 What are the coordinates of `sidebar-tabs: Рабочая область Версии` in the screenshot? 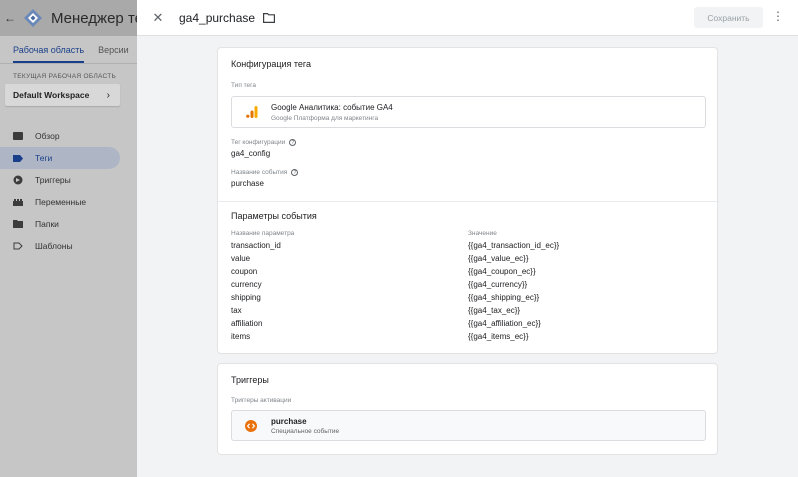 It's located at (68, 51).